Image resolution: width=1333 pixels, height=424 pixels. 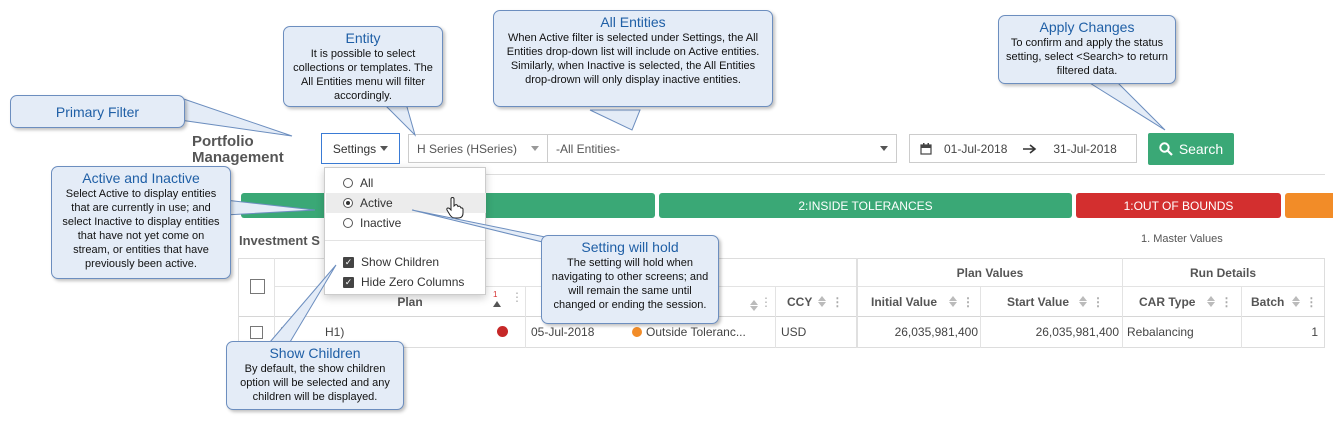 I want to click on calendar-icon, so click(x=926, y=148).